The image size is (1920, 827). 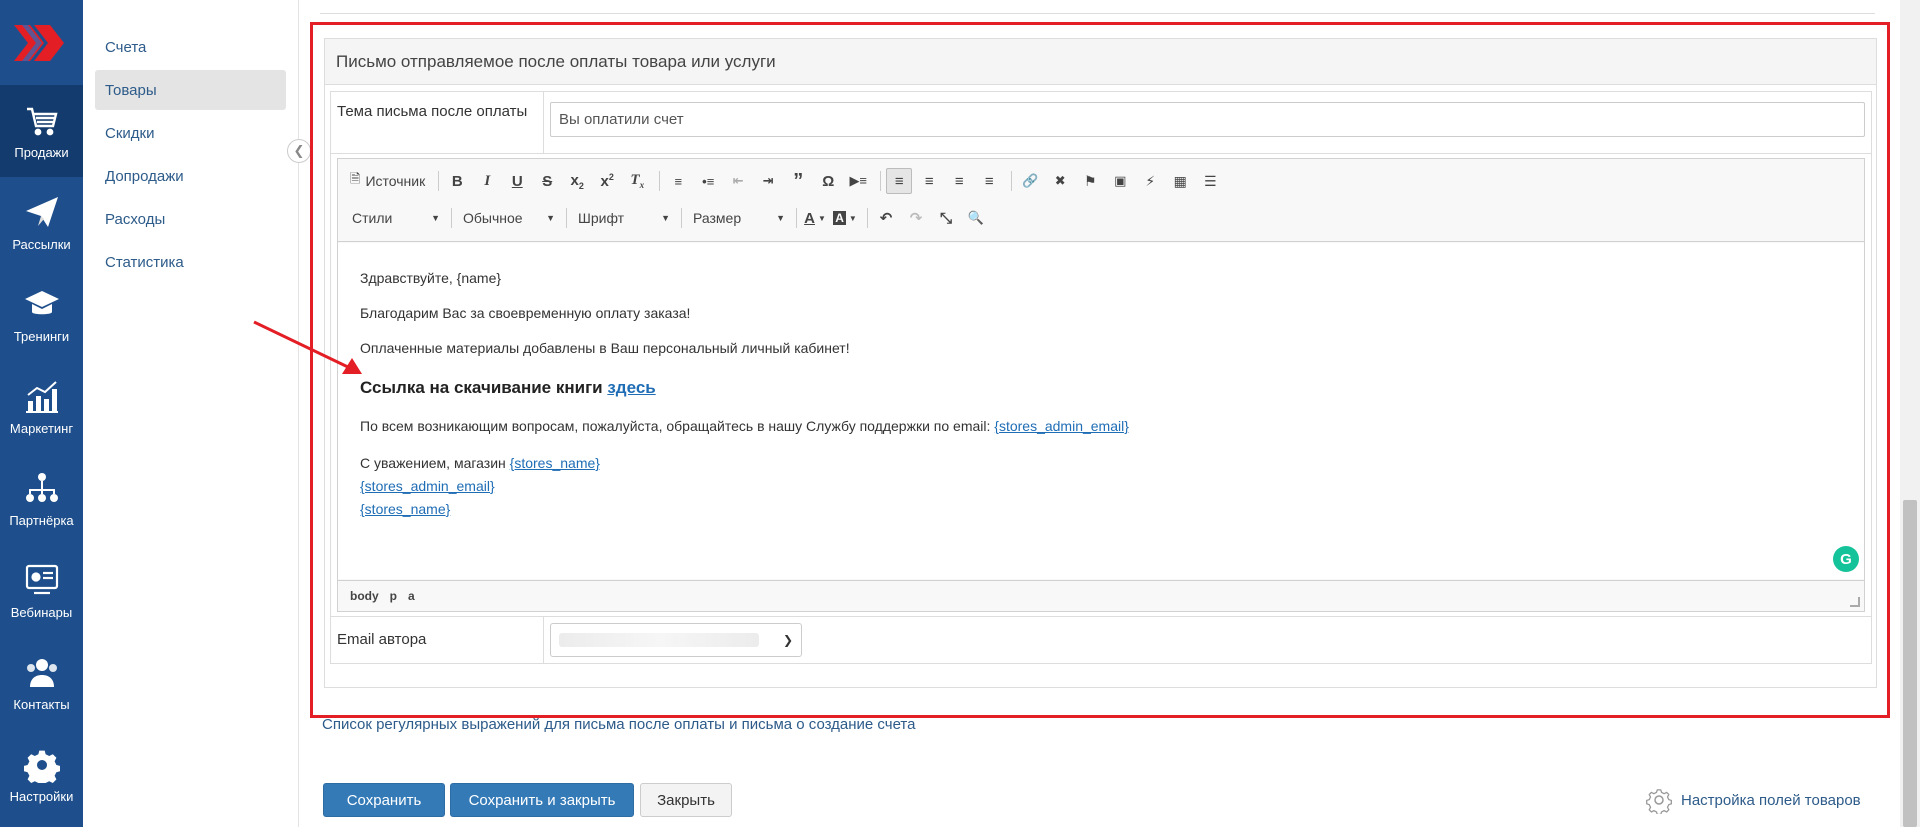 What do you see at coordinates (190, 133) in the screenshot?
I see `subnav-item-discounts: Скидки` at bounding box center [190, 133].